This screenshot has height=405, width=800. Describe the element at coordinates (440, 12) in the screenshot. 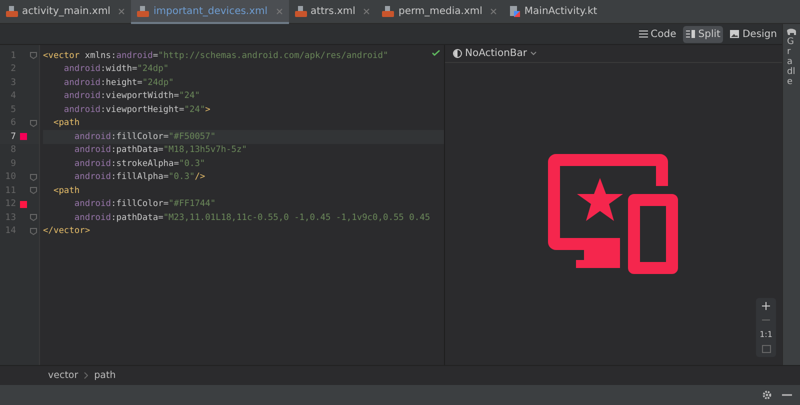

I see `file-tab: perm_media.xml` at that location.